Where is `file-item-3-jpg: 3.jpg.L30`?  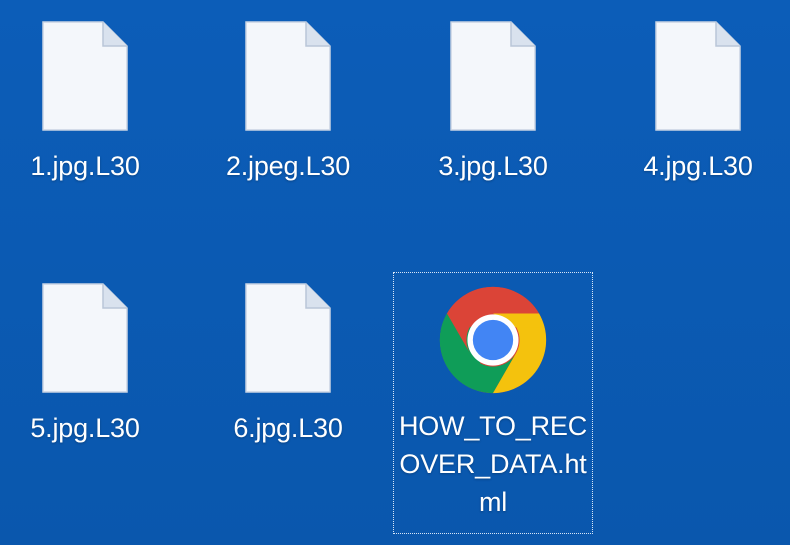 file-item-3-jpg: 3.jpg.L30 is located at coordinates (493, 103).